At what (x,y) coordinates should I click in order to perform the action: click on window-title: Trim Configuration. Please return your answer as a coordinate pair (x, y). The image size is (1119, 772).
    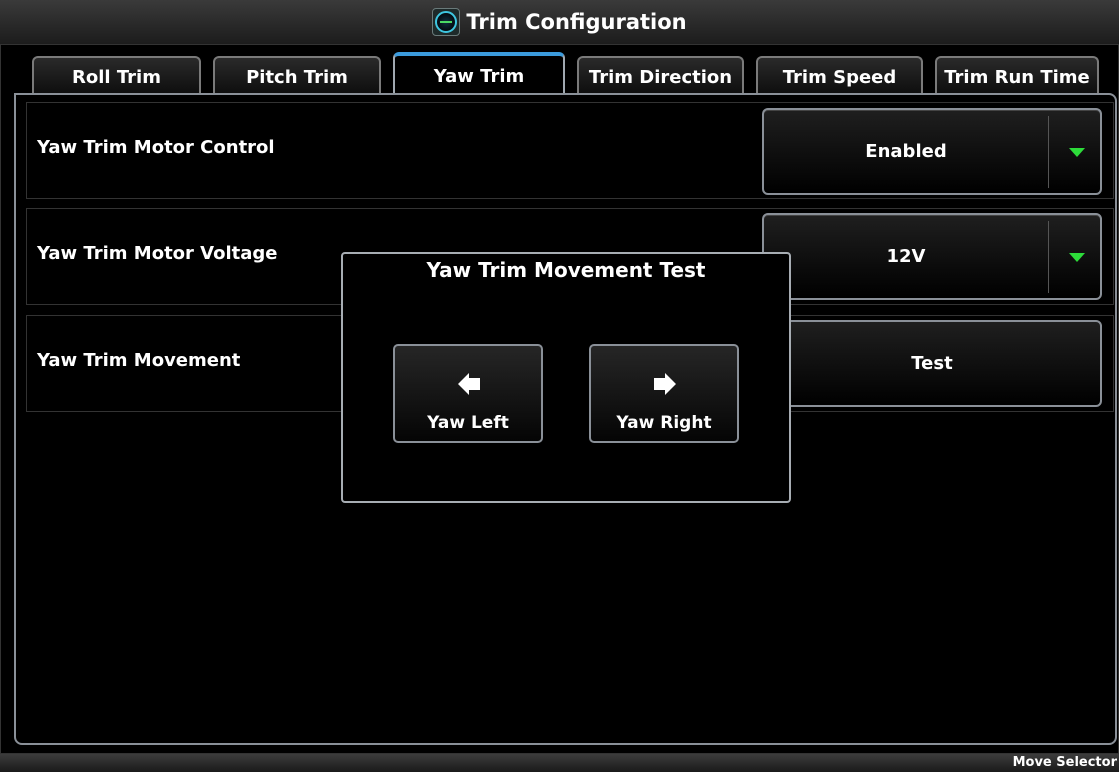
    Looking at the image, I should click on (576, 22).